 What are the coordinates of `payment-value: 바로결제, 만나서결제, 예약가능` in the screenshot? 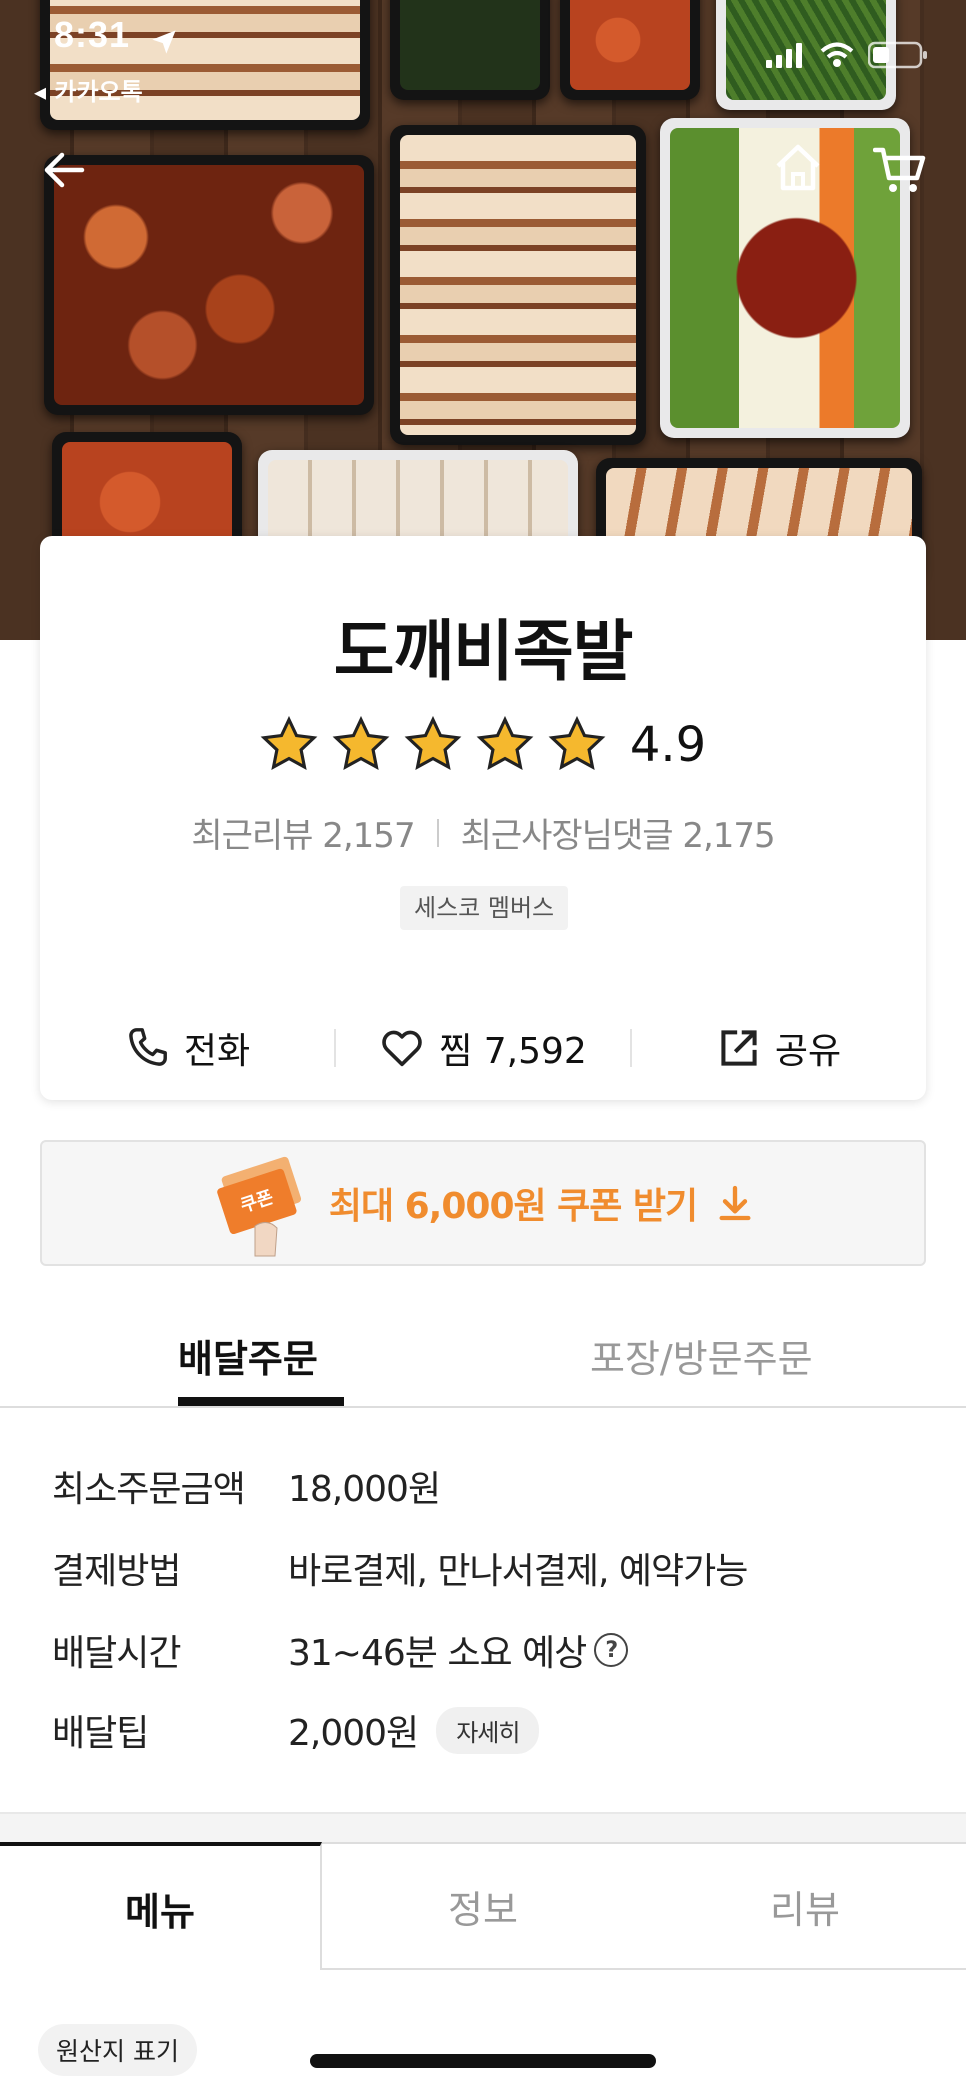 It's located at (518, 1571).